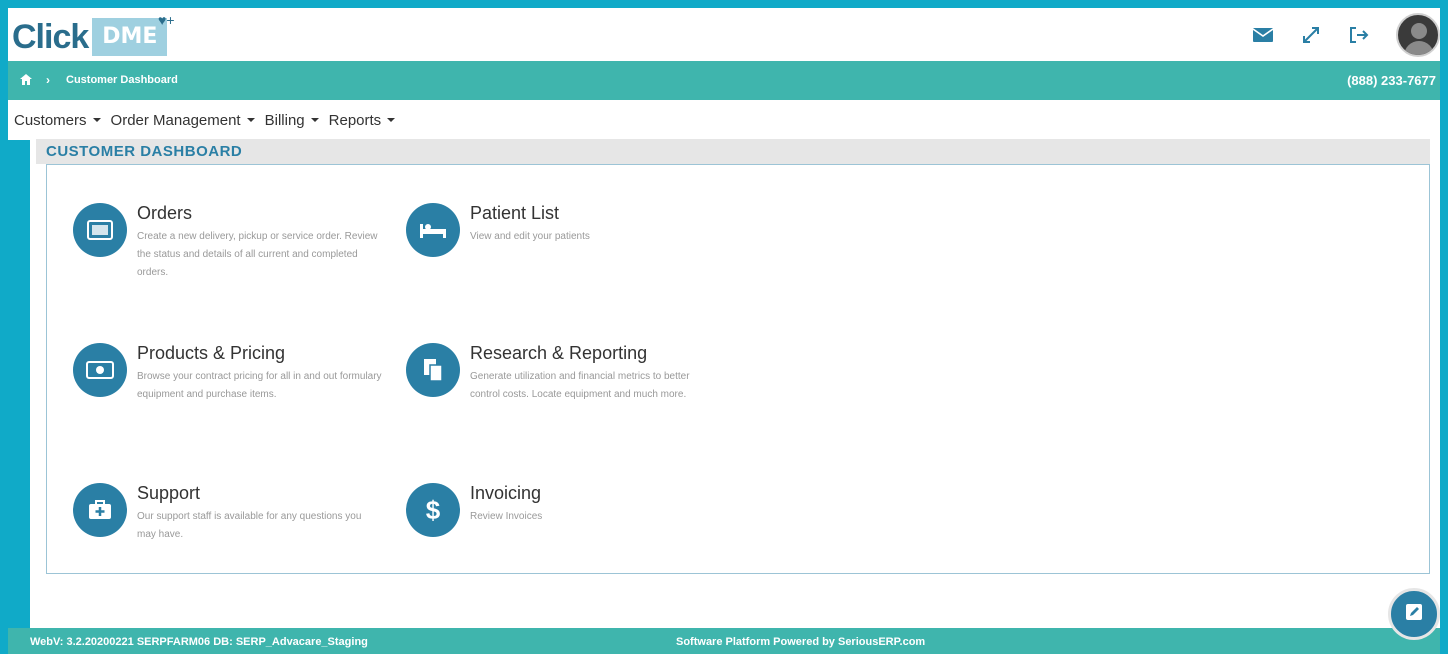 This screenshot has height=654, width=1448. Describe the element at coordinates (284, 120) in the screenshot. I see `nav-label: Billing` at that location.